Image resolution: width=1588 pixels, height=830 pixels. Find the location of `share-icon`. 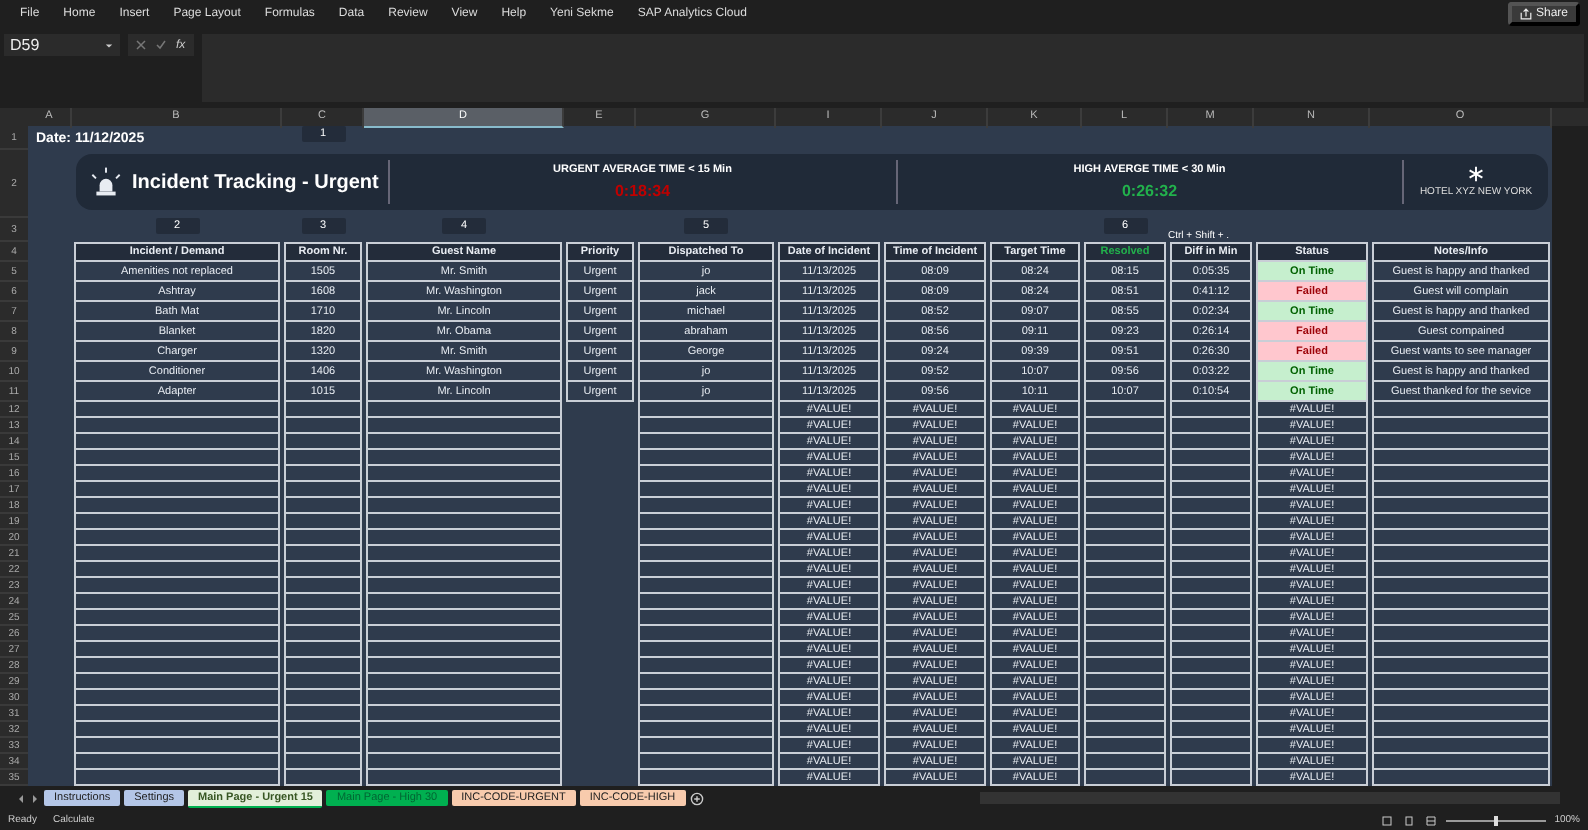

share-icon is located at coordinates (1525, 14).